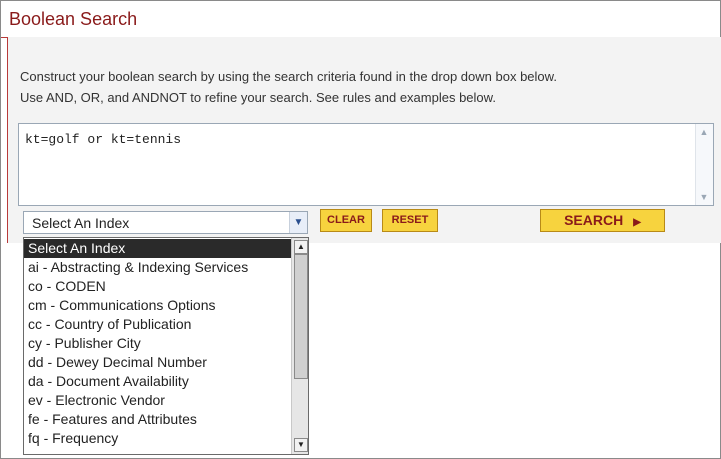 The image size is (721, 459). Describe the element at coordinates (159, 305) in the screenshot. I see `dropdown-option: cm - Communications Options` at that location.